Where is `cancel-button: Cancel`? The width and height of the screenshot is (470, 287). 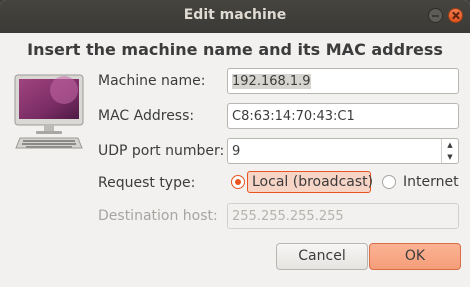 cancel-button: Cancel is located at coordinates (322, 256).